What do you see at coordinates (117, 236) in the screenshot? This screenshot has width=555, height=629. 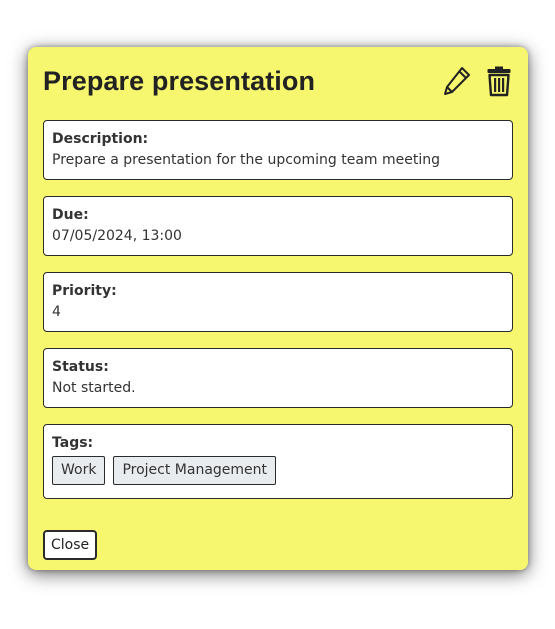 I see `due-value: 07/05/2024, 13:00` at bounding box center [117, 236].